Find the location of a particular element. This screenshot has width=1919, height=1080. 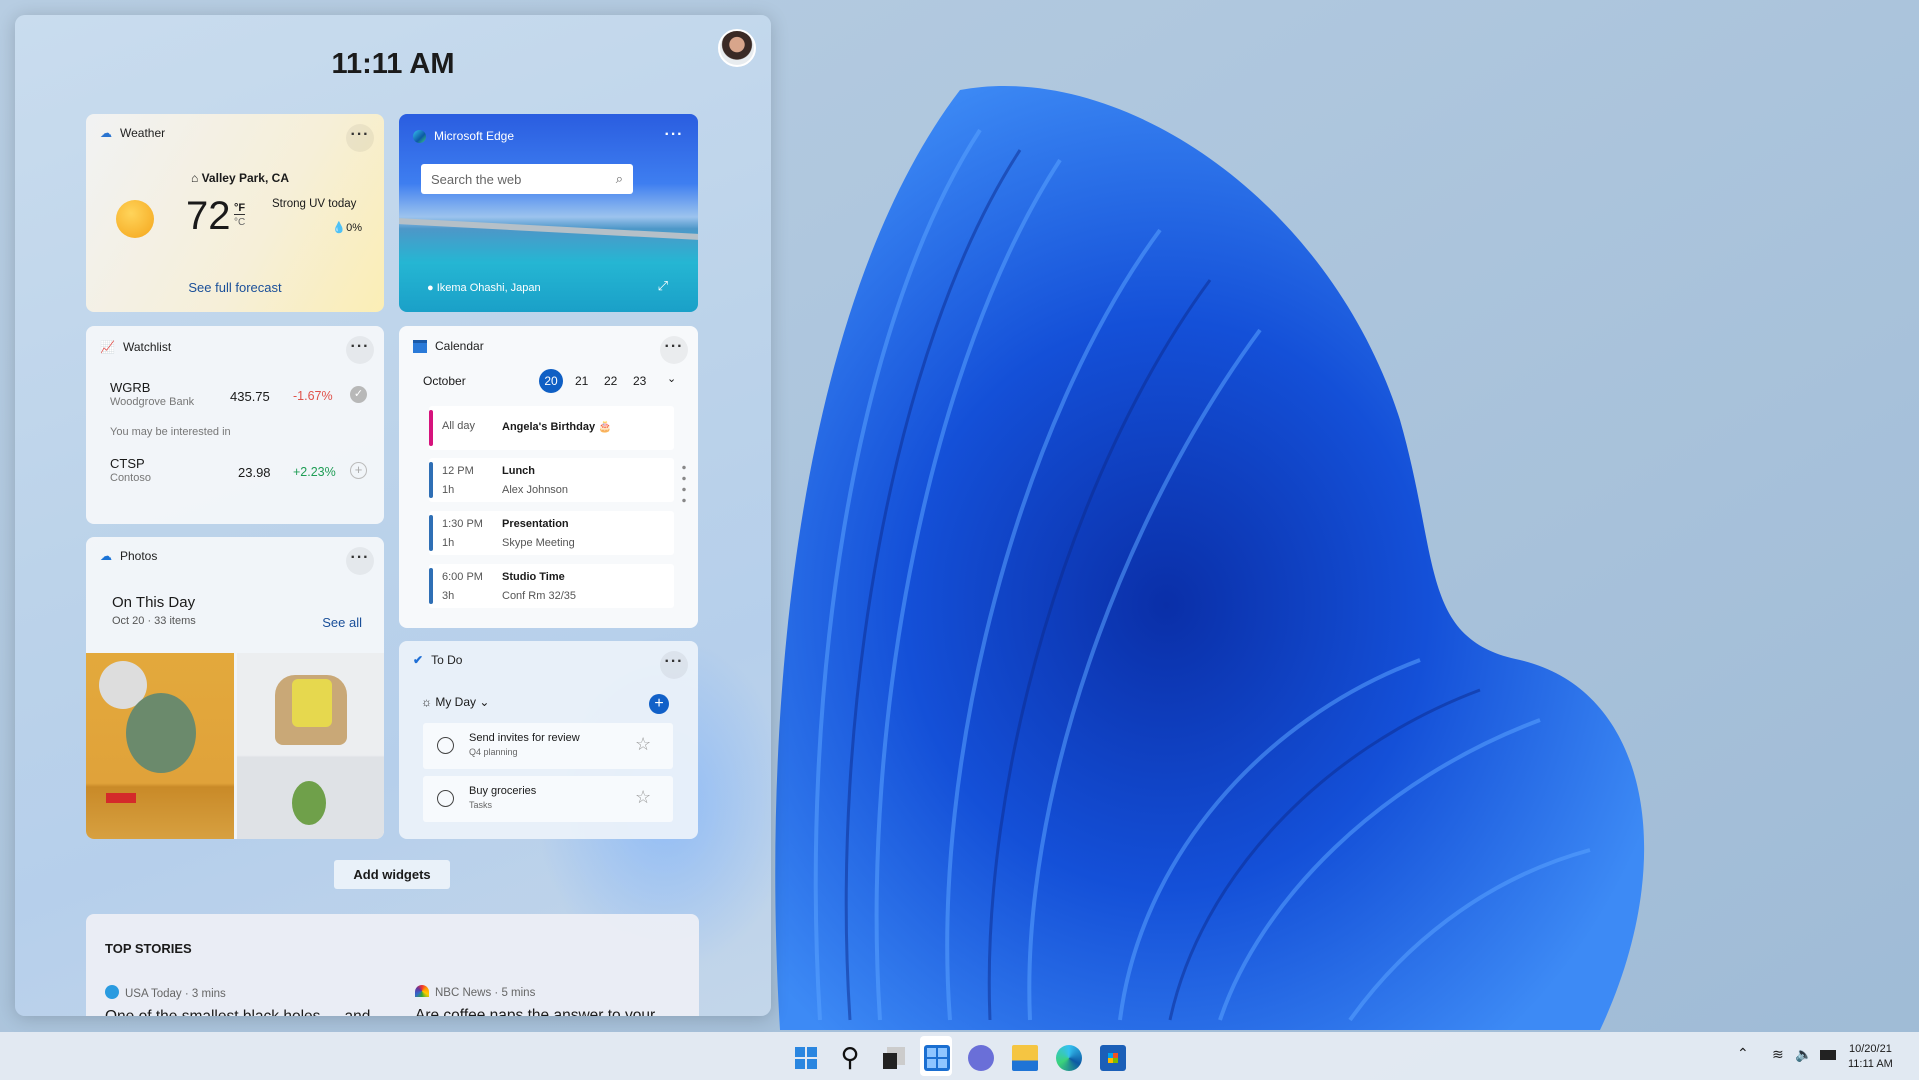

start-icon is located at coordinates (806, 1058).